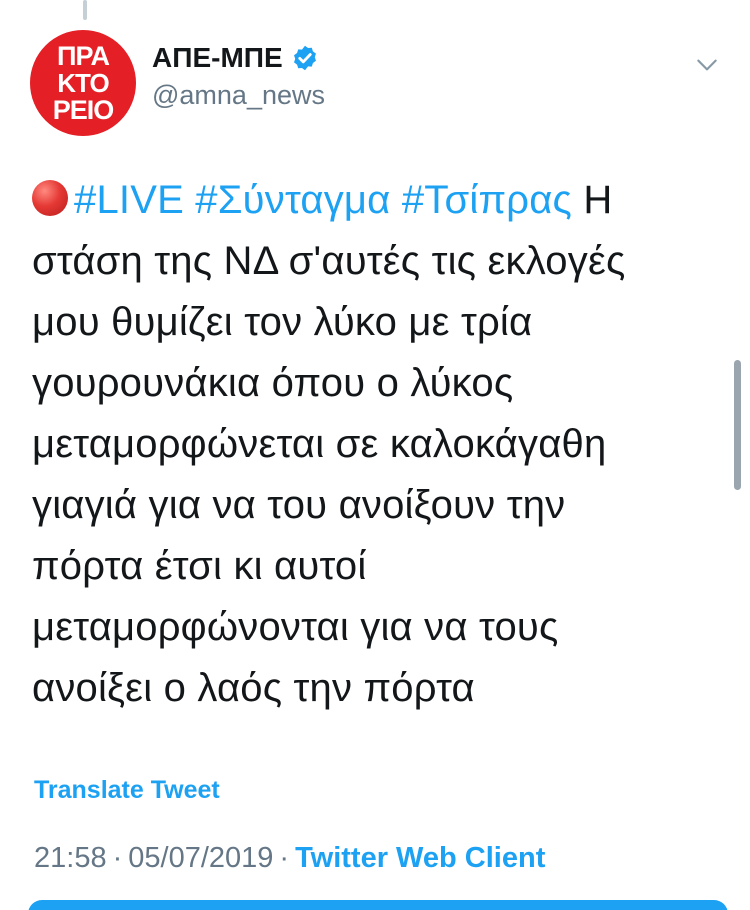 The image size is (750, 910). I want to click on avatar-text-line-3: ΡΕΙΟ, so click(83, 109).